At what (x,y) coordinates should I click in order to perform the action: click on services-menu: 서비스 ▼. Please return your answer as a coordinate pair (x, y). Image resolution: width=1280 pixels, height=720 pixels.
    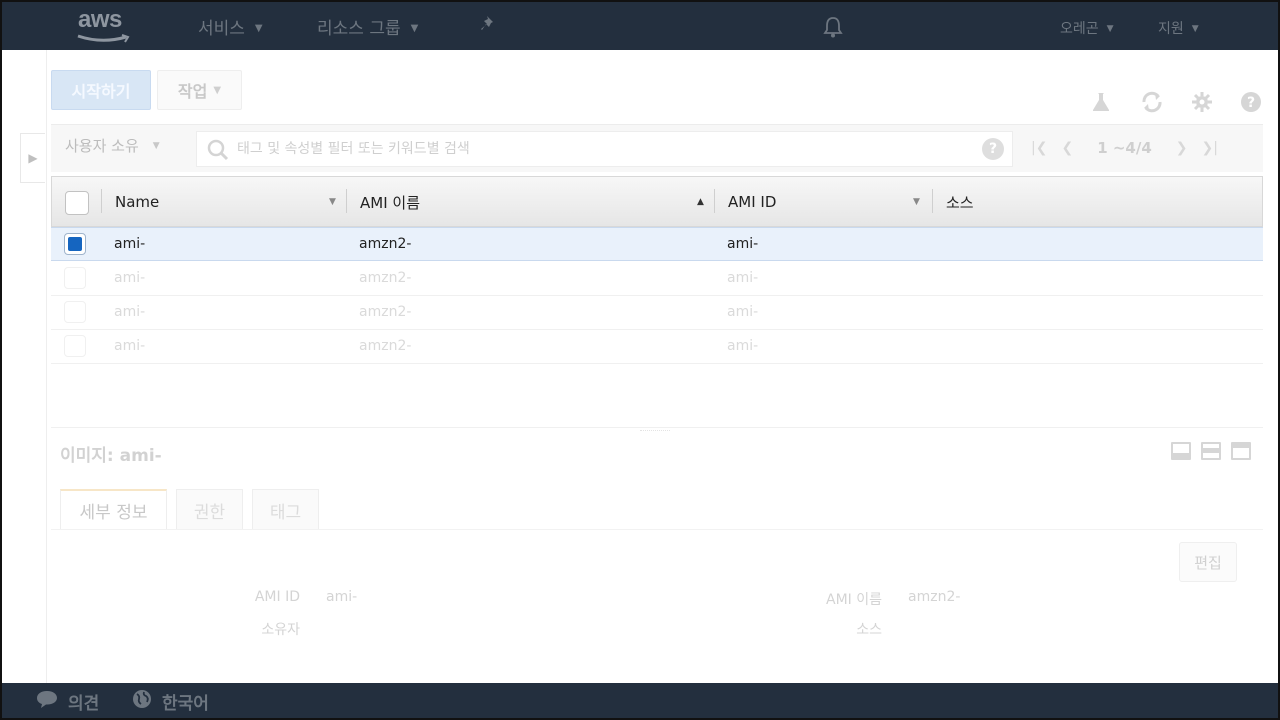
    Looking at the image, I should click on (230, 26).